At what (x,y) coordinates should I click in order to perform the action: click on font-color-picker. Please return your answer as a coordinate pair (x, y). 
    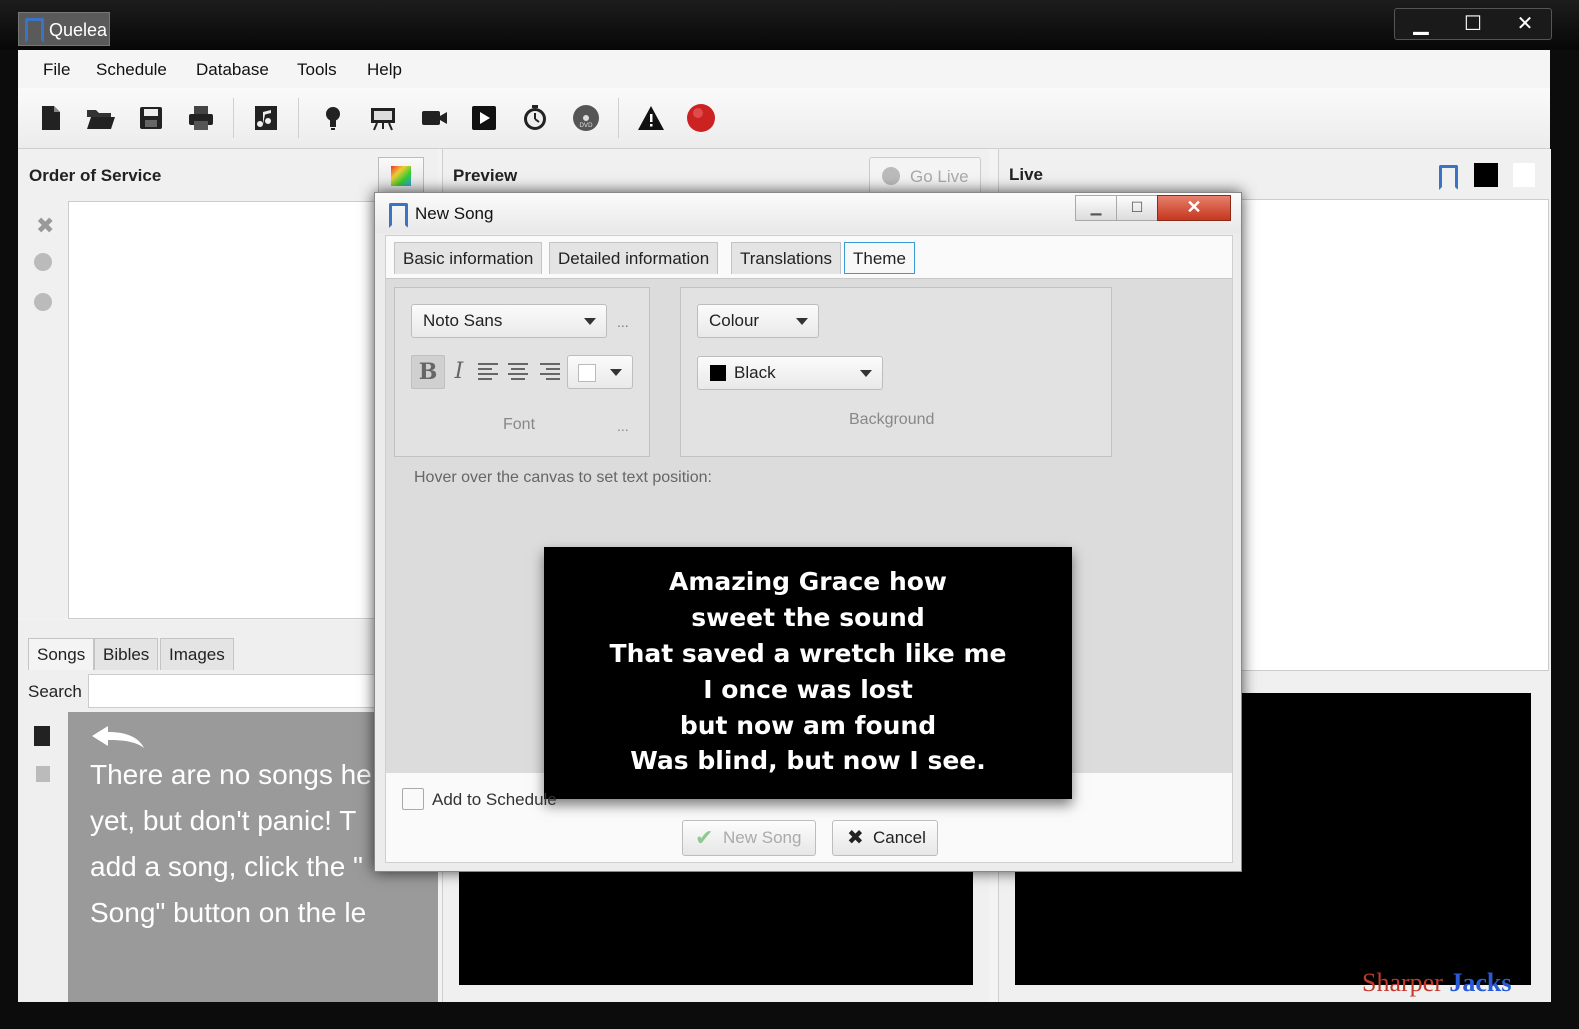
    Looking at the image, I should click on (600, 372).